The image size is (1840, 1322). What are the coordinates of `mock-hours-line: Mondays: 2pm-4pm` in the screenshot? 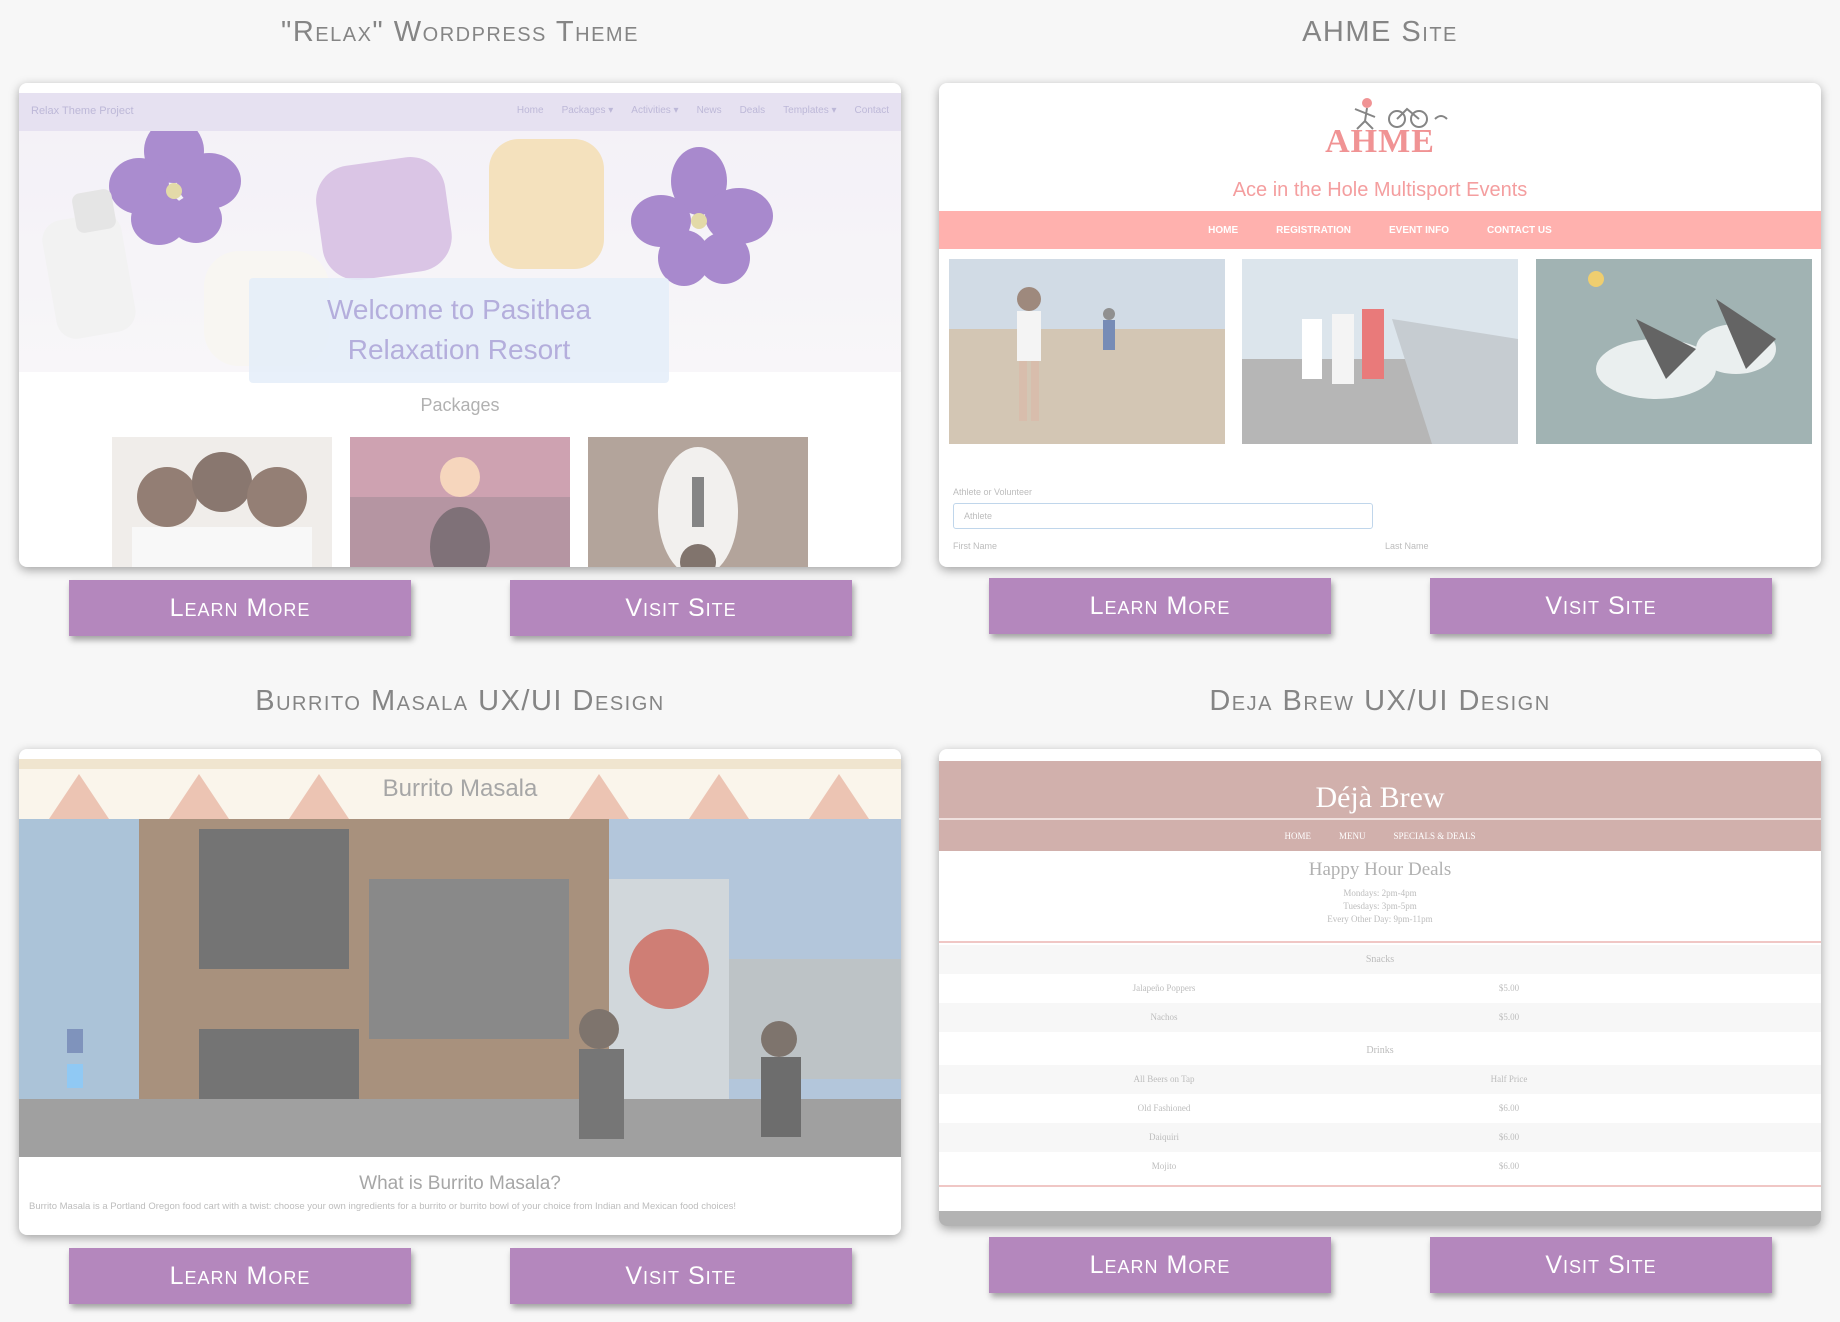 It's located at (1380, 893).